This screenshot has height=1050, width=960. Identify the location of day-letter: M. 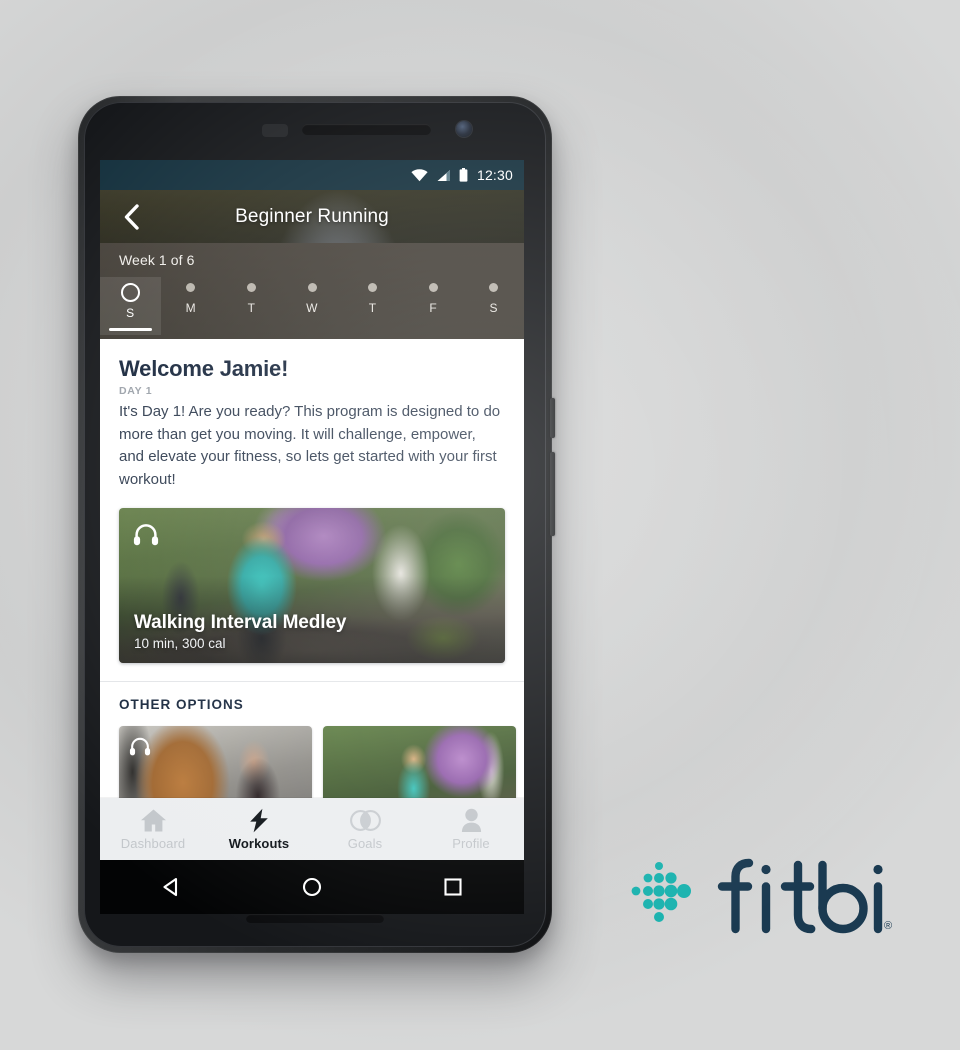
(191, 308).